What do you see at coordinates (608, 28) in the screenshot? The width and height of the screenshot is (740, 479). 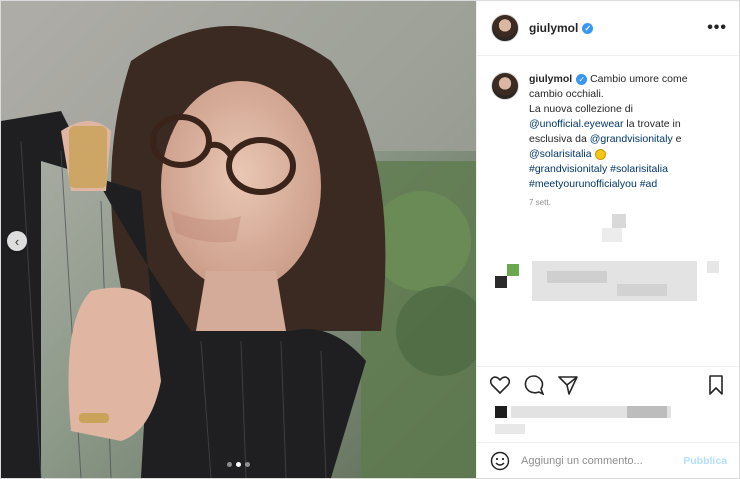 I see `post-header: giulymol ✓ •••` at bounding box center [608, 28].